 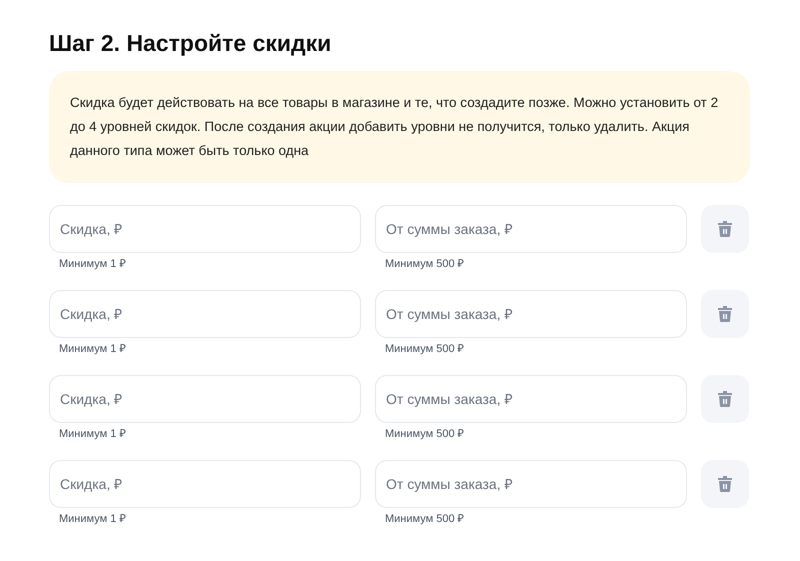 What do you see at coordinates (190, 43) in the screenshot?
I see `page-heading: Шаг 2. Настройте скидки` at bounding box center [190, 43].